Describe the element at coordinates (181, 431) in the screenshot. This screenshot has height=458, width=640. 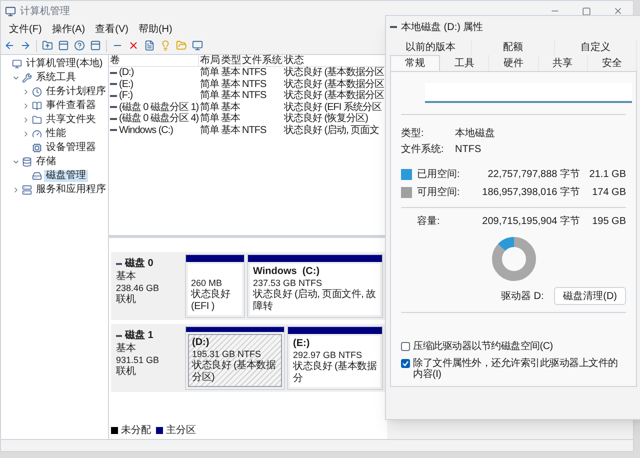
I see `legend-label: 主分区` at that location.